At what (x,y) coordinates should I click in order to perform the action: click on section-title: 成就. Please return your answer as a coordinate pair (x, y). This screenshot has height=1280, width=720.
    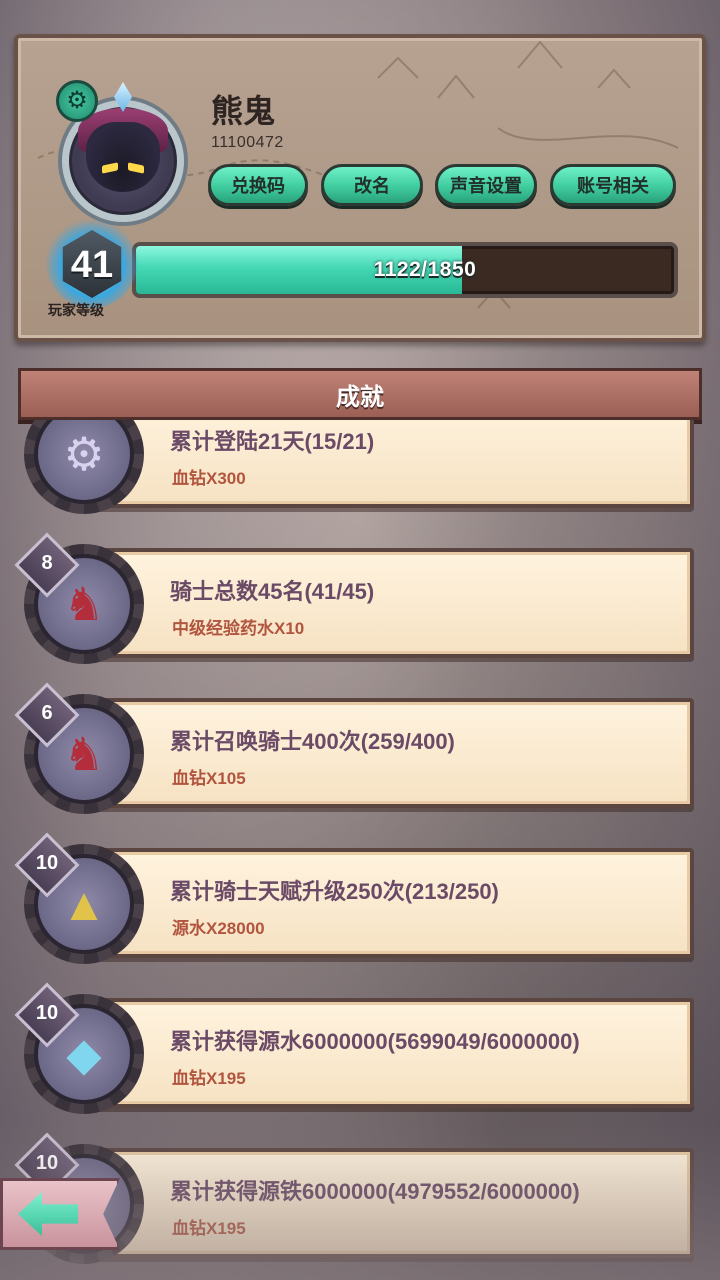
    Looking at the image, I should click on (360, 397).